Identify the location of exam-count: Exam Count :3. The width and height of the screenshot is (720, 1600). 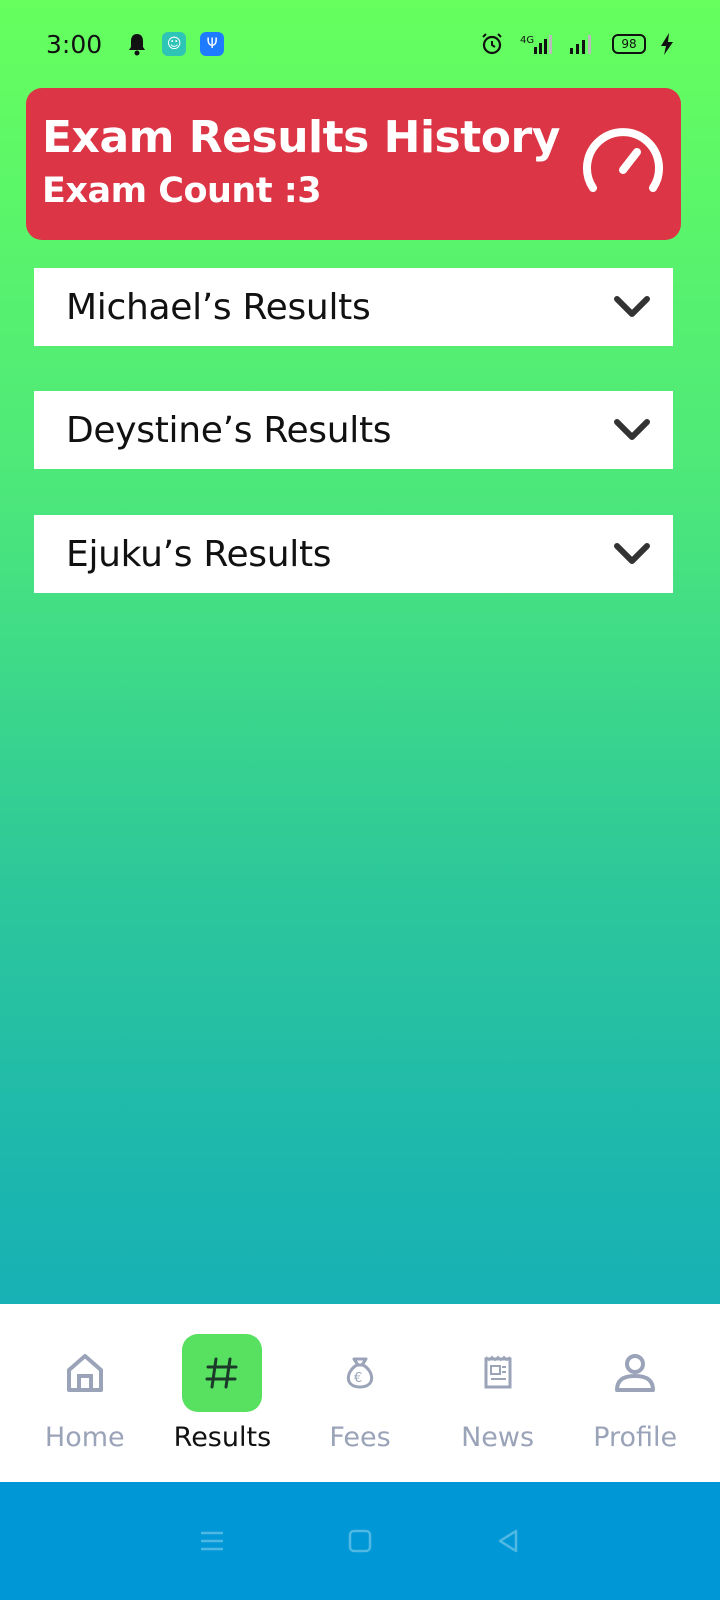
(182, 191).